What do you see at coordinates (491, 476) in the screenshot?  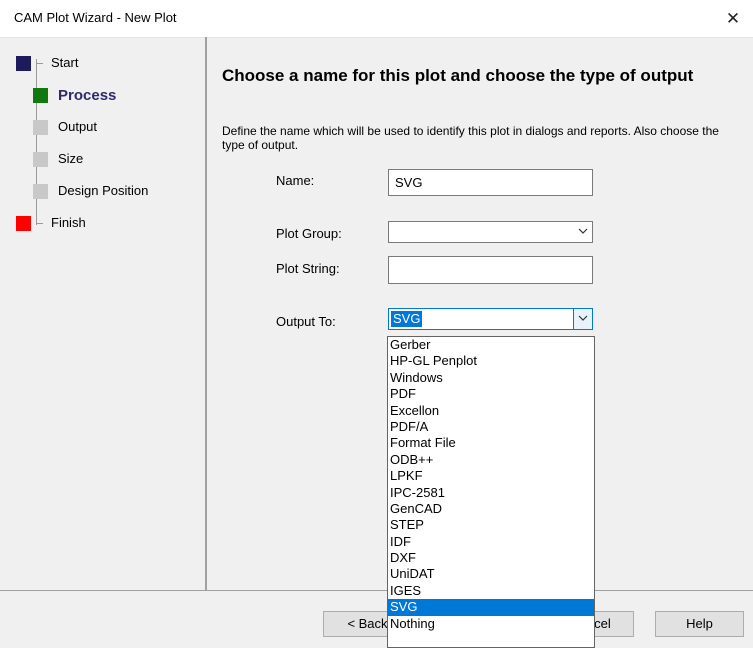 I see `output-option: LPKF` at bounding box center [491, 476].